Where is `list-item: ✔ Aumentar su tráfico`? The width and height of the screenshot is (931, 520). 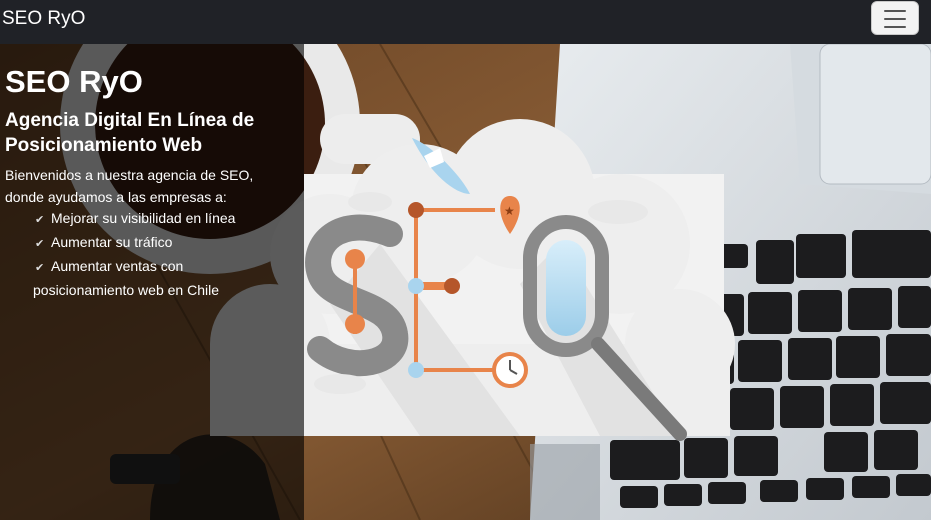 list-item: ✔ Aumentar su tráfico is located at coordinates (158, 243).